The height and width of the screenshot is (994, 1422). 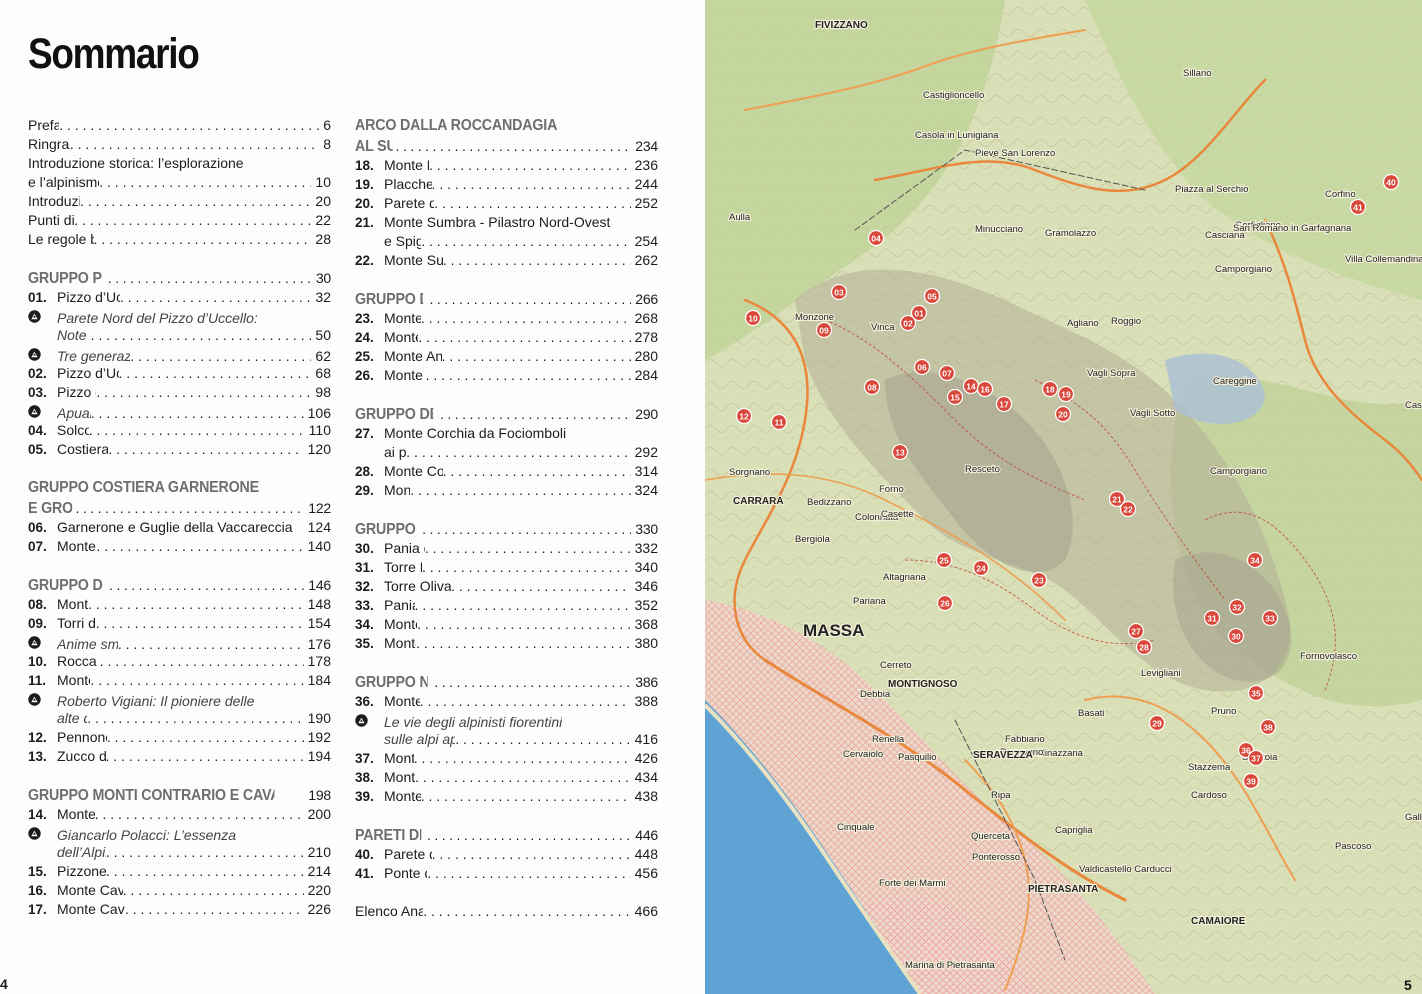 What do you see at coordinates (364, 203) in the screenshot?
I see `toc-entry-number: 20.` at bounding box center [364, 203].